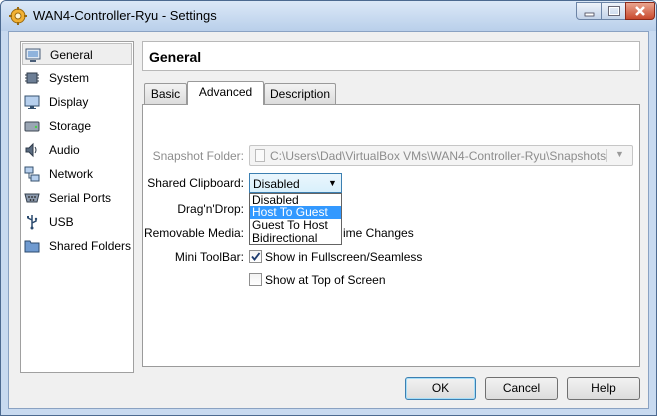  I want to click on checkmark-icon, so click(256, 256).